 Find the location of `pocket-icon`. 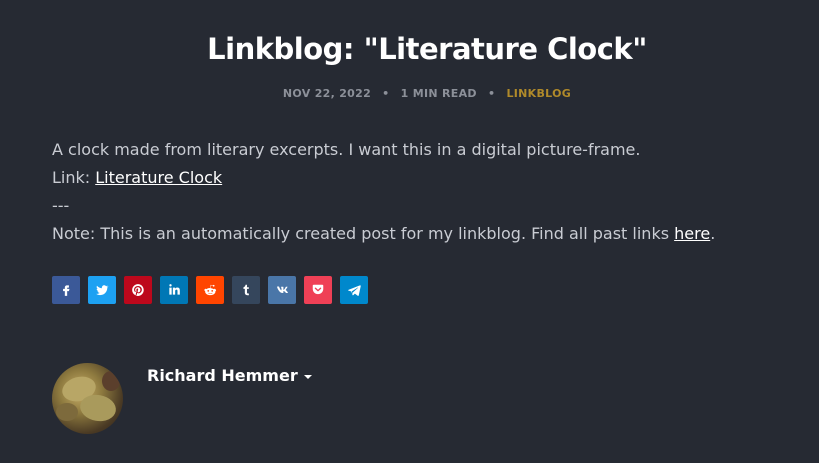

pocket-icon is located at coordinates (318, 289).